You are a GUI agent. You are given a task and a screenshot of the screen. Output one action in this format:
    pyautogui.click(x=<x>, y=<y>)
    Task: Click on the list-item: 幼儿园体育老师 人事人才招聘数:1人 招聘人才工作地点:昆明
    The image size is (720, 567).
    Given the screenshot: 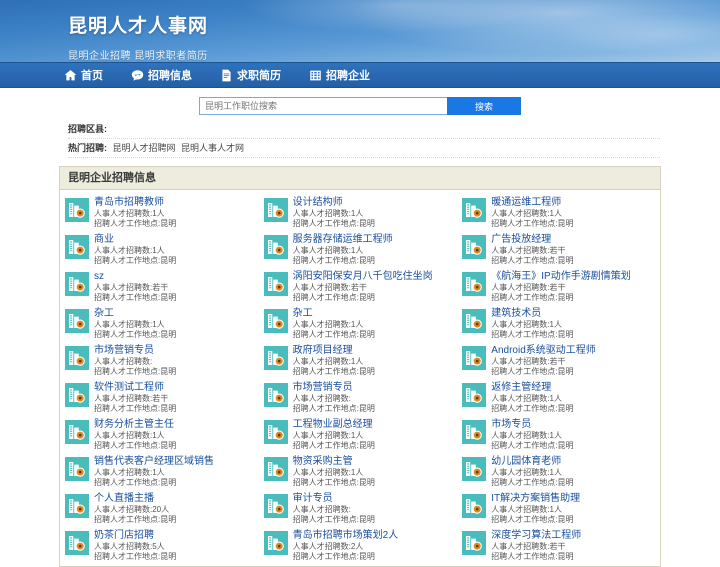 What is the action you would take?
    pyautogui.click(x=558, y=471)
    